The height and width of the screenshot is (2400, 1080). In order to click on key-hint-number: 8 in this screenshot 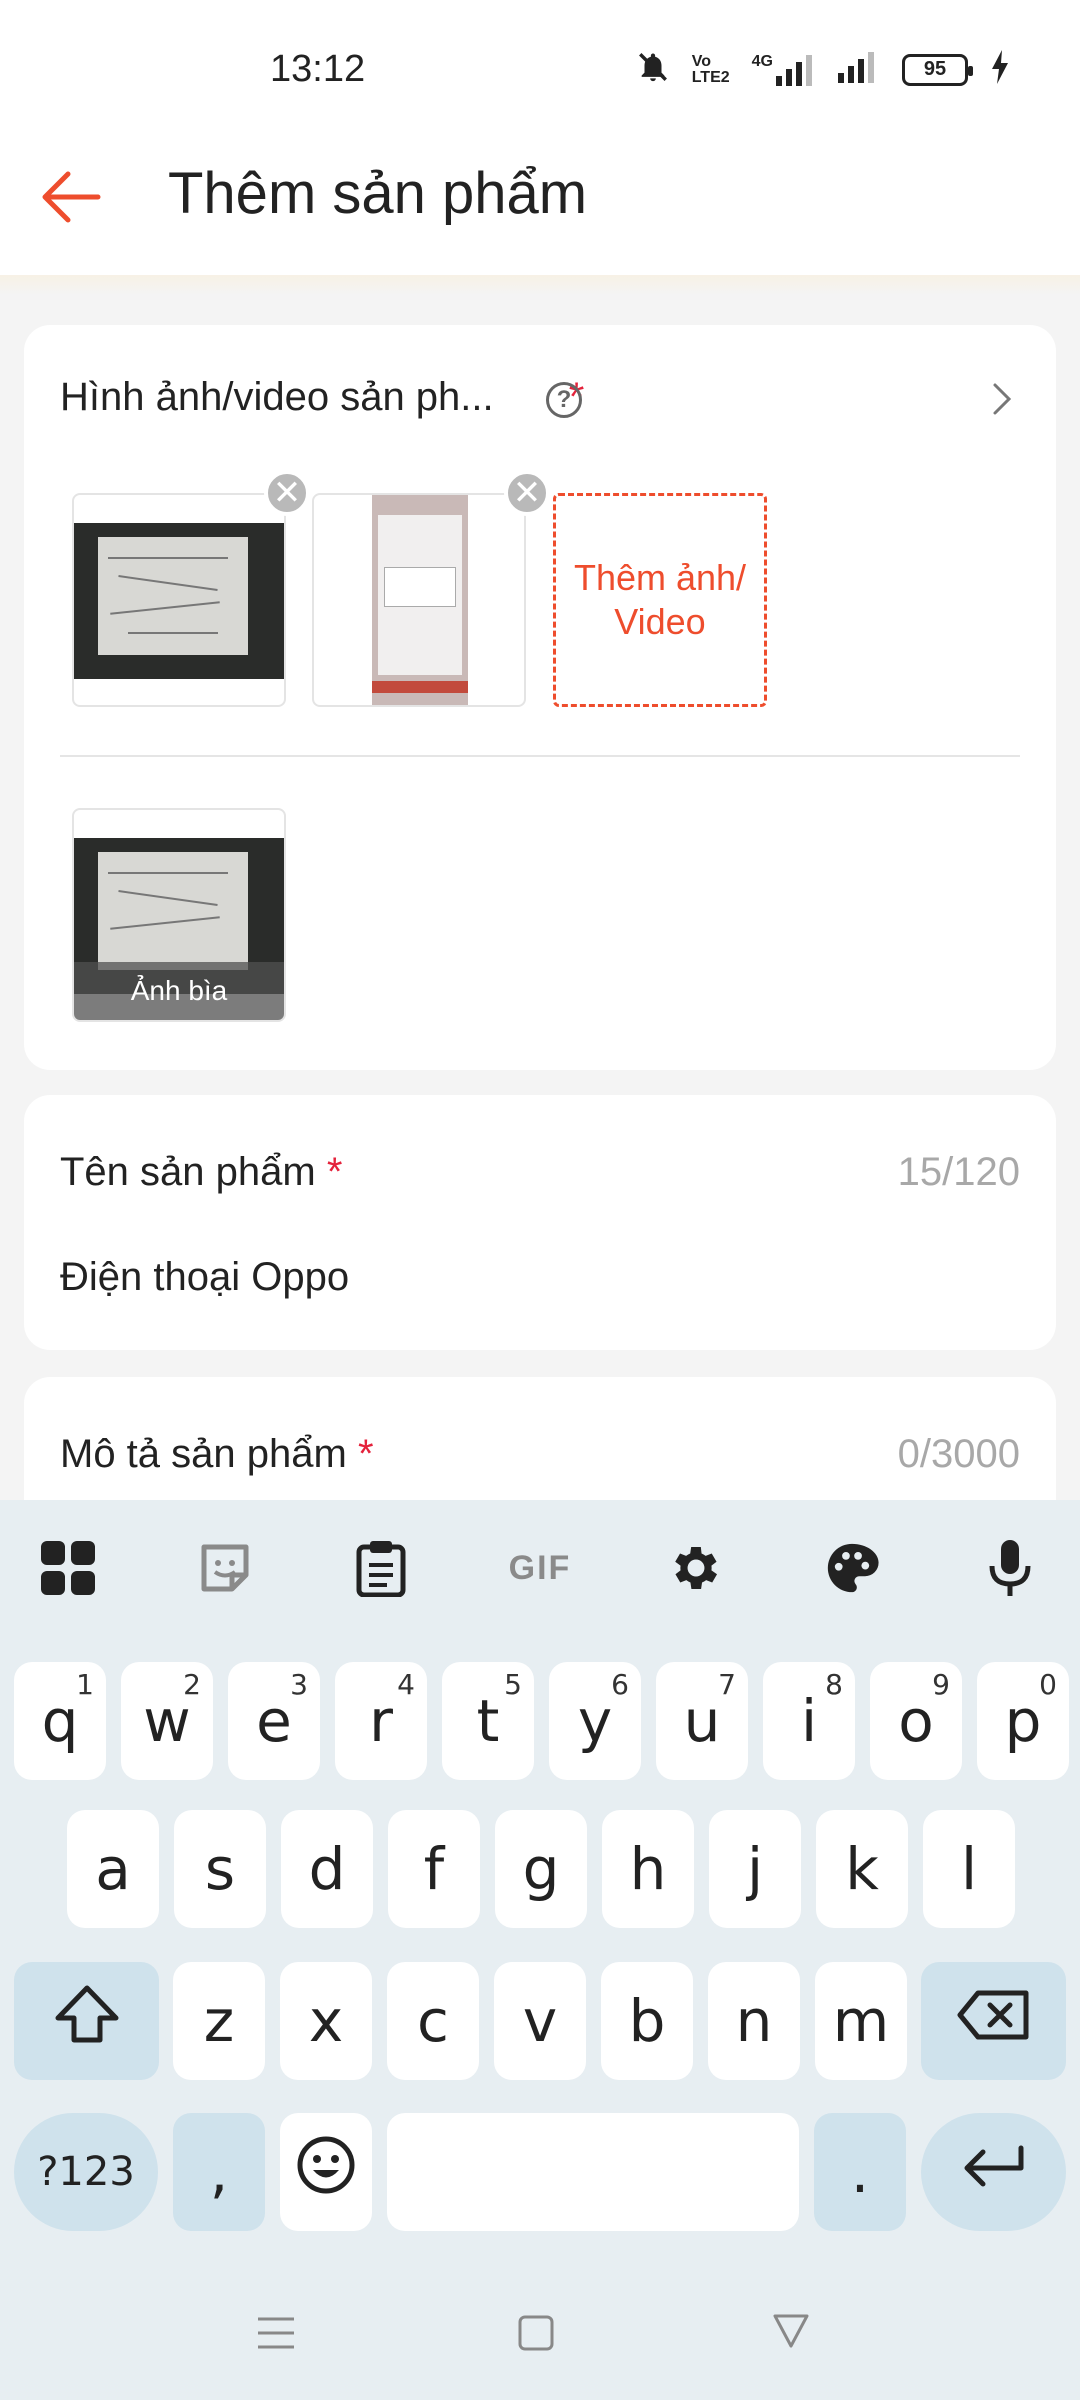, I will do `click(834, 1684)`.